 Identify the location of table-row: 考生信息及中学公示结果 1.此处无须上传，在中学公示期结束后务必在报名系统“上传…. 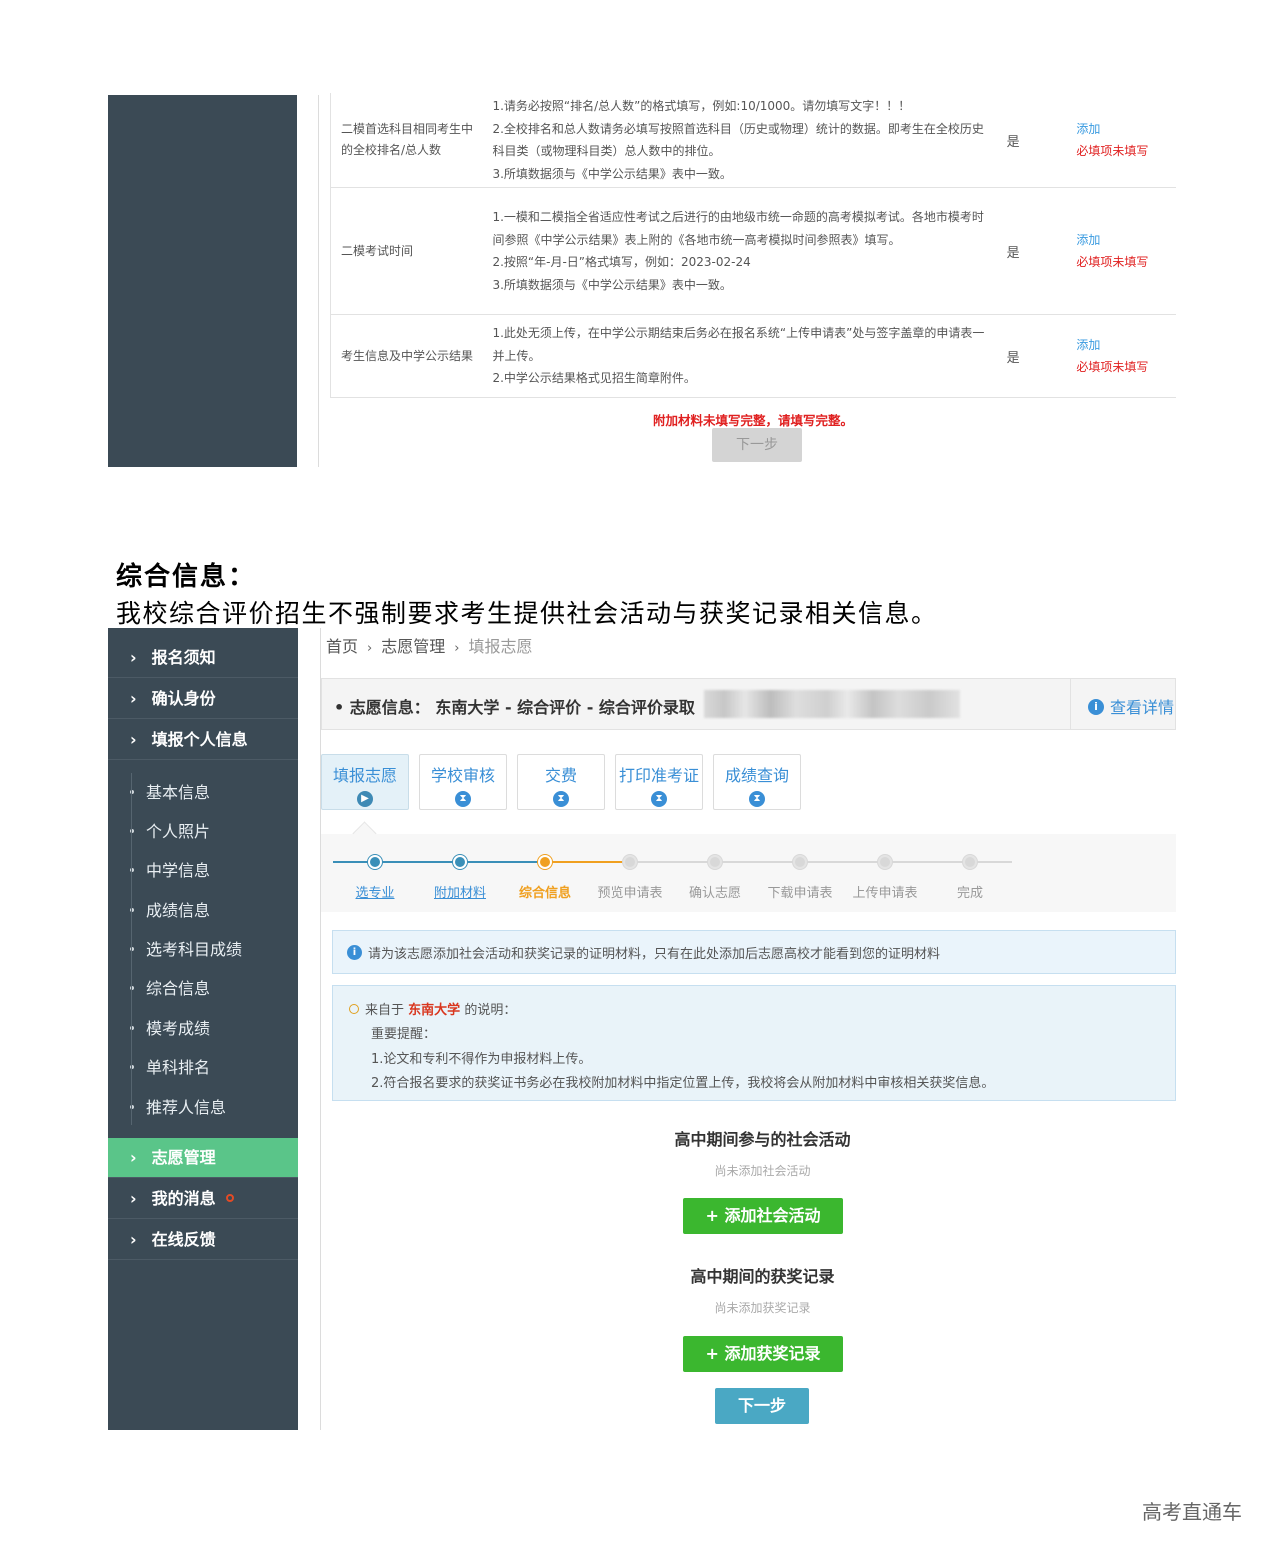
(753, 356).